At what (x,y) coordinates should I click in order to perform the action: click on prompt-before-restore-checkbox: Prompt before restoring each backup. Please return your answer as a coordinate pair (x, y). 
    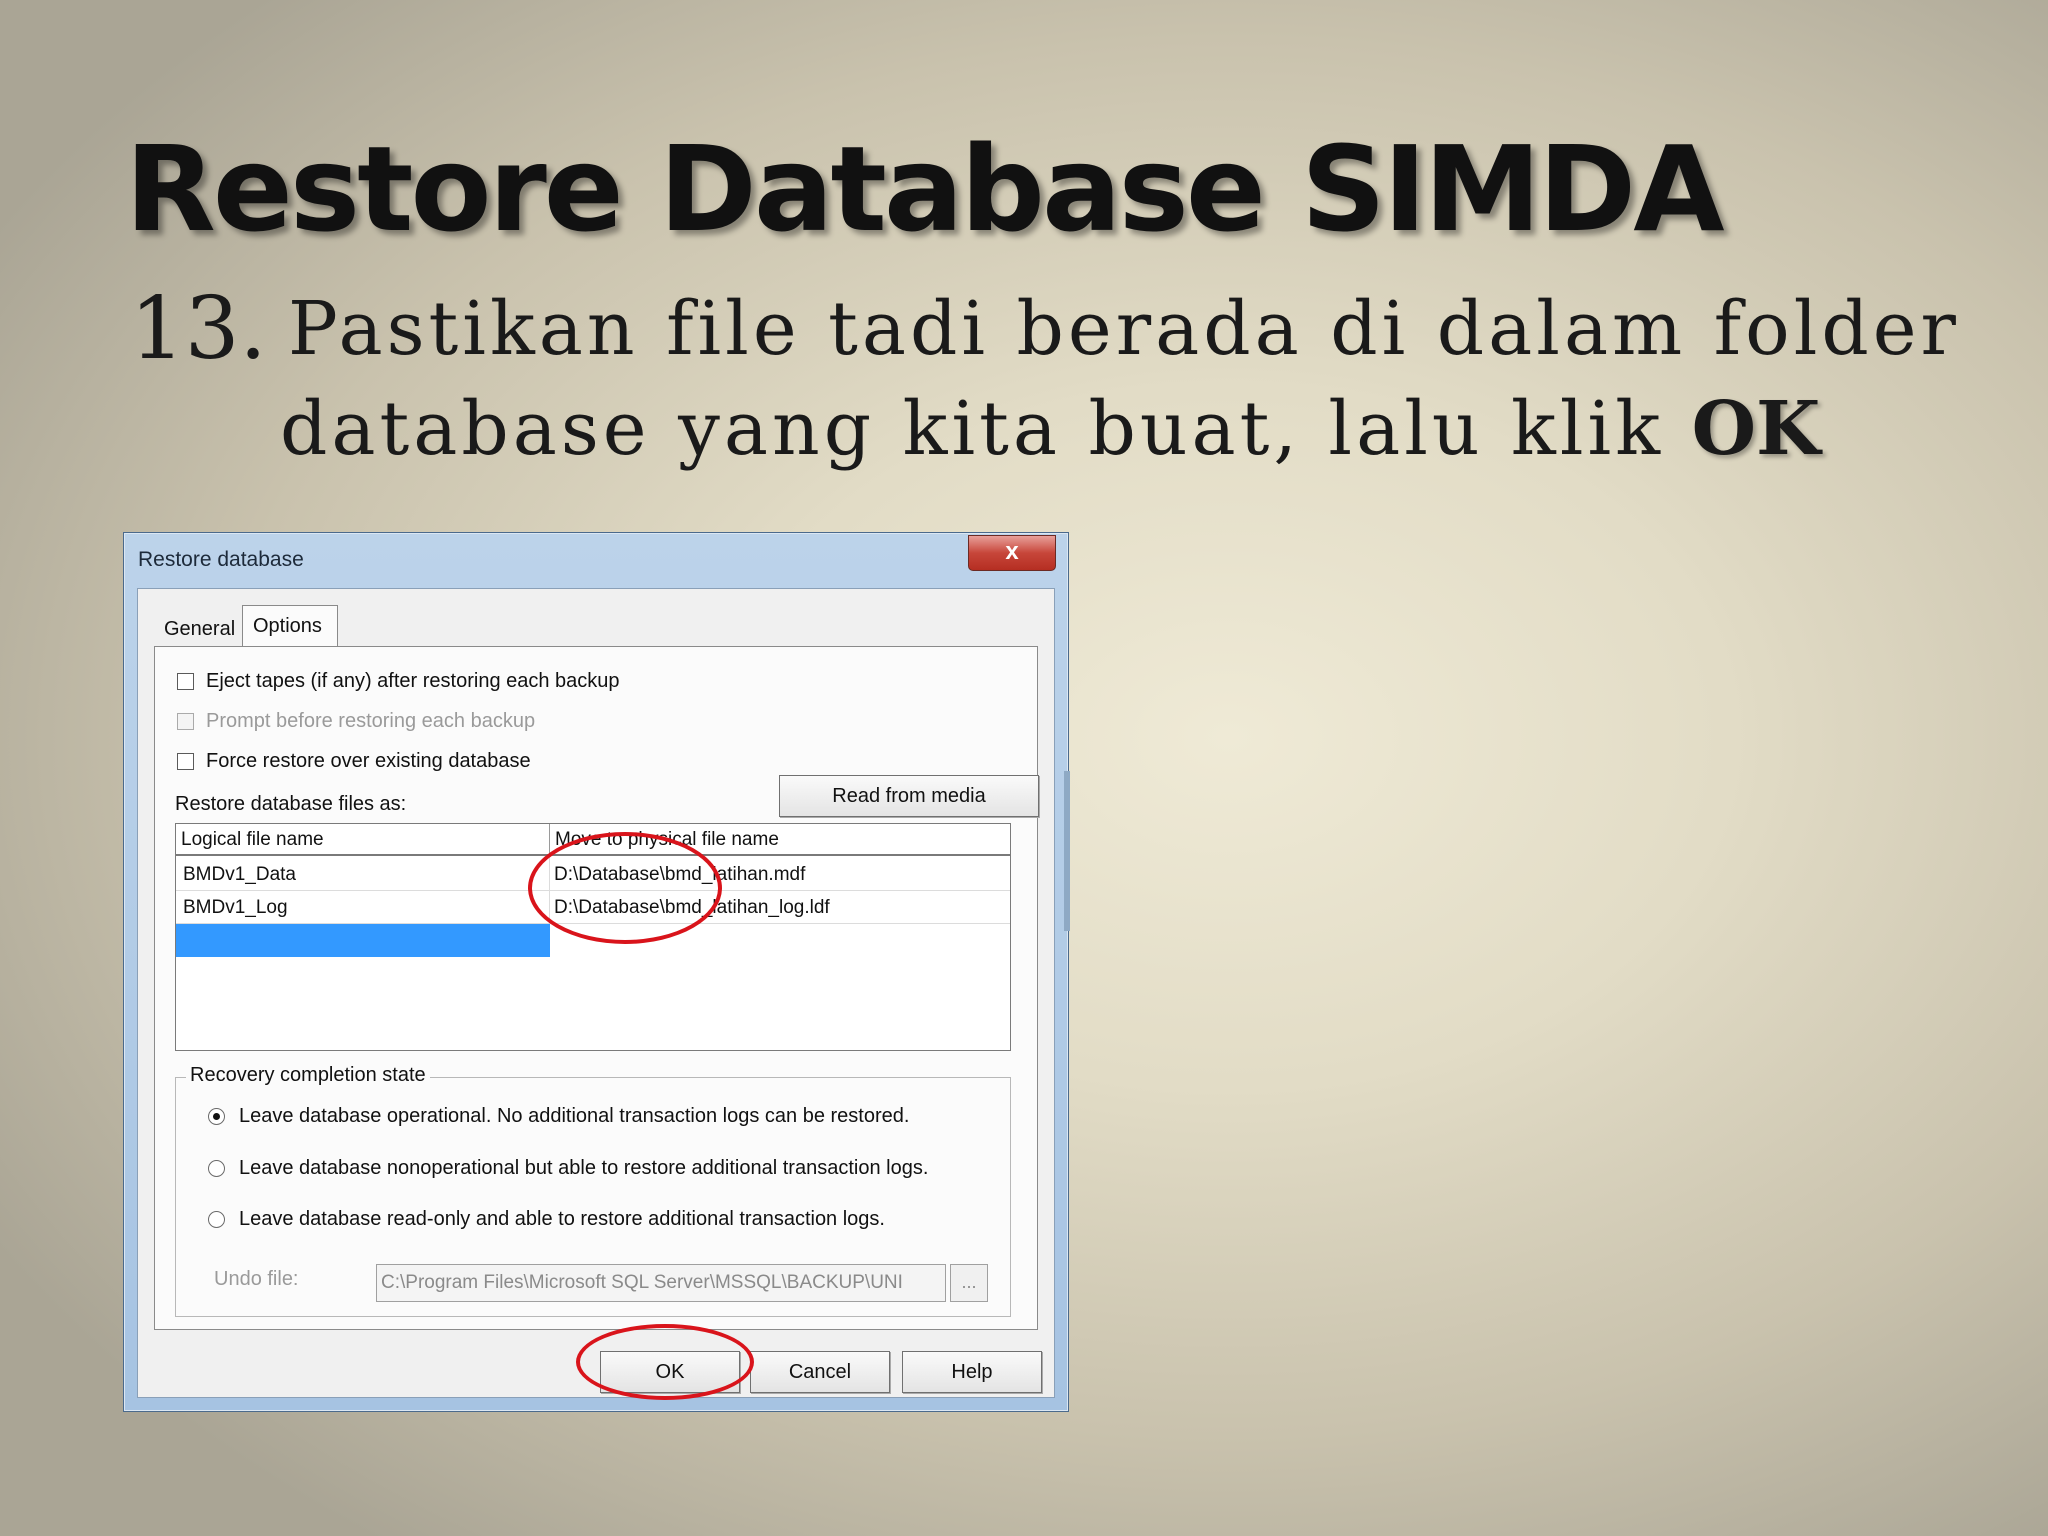
    Looking at the image, I should click on (356, 721).